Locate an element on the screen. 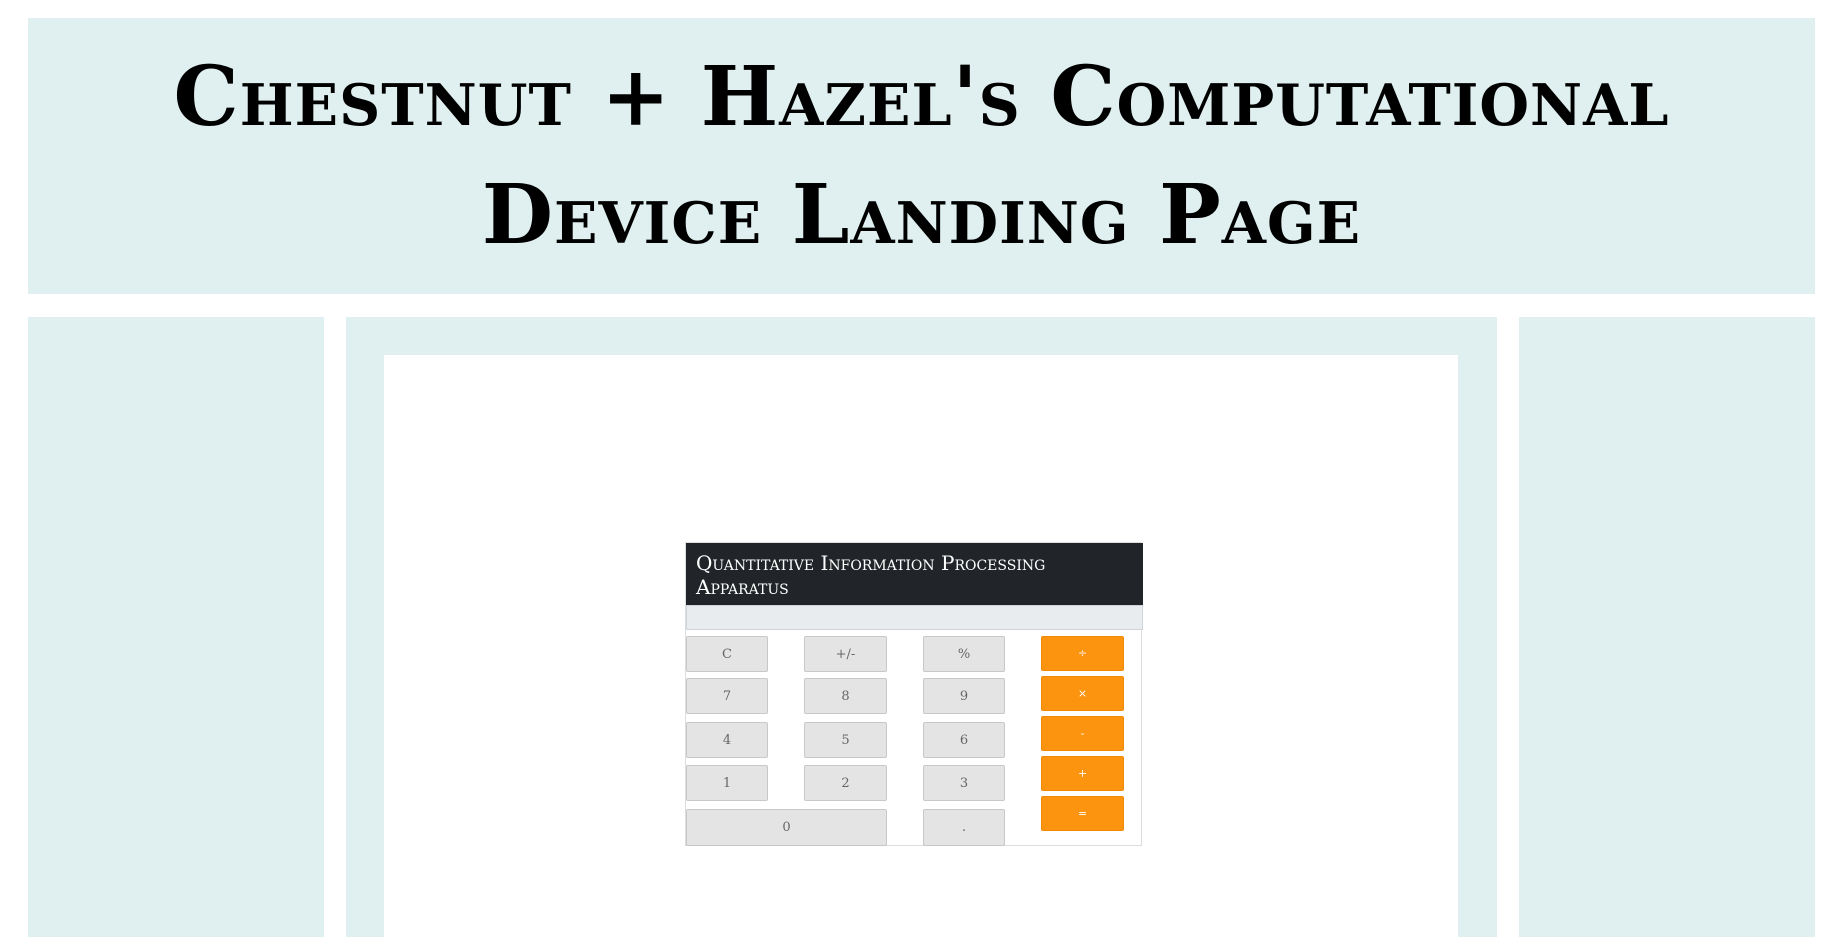 This screenshot has height=945, width=1840. key-7-button: 7 is located at coordinates (727, 696).